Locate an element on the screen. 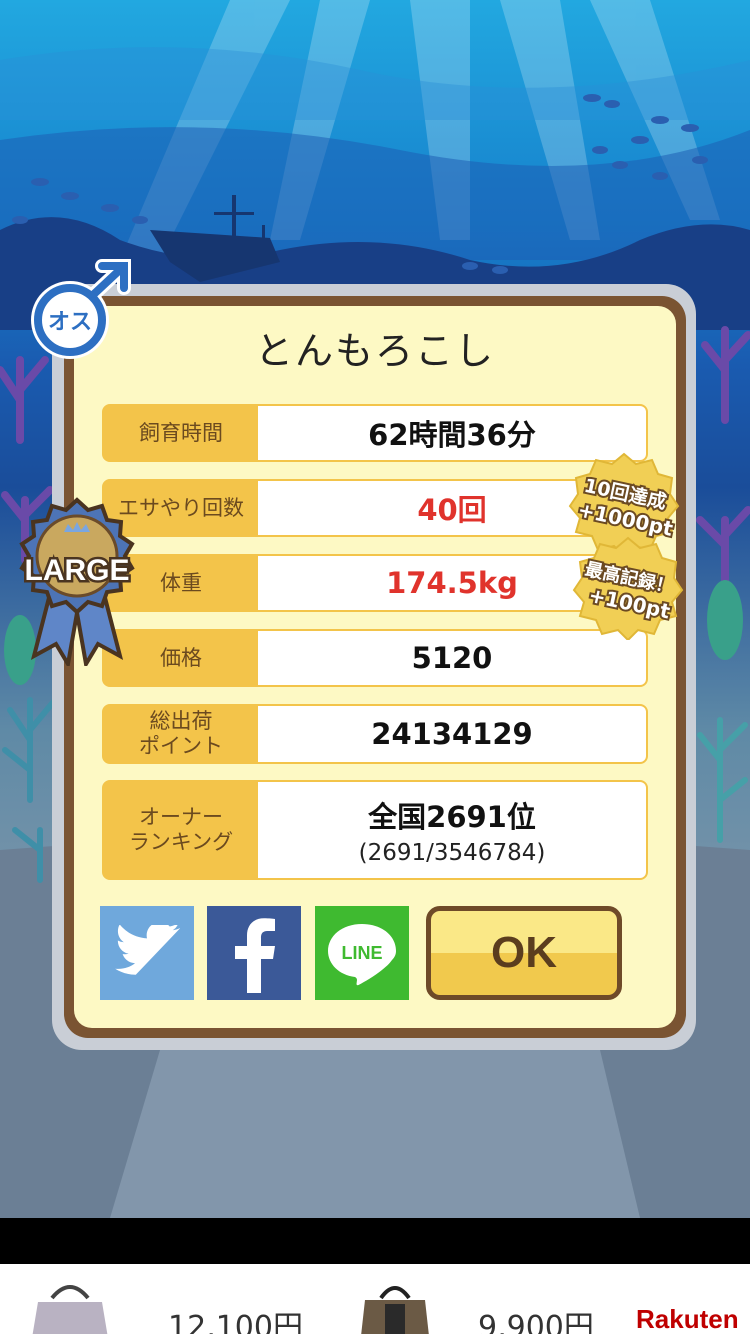 The height and width of the screenshot is (1334, 750). stat-value: 全国2691位 (2691/3546784) is located at coordinates (452, 830).